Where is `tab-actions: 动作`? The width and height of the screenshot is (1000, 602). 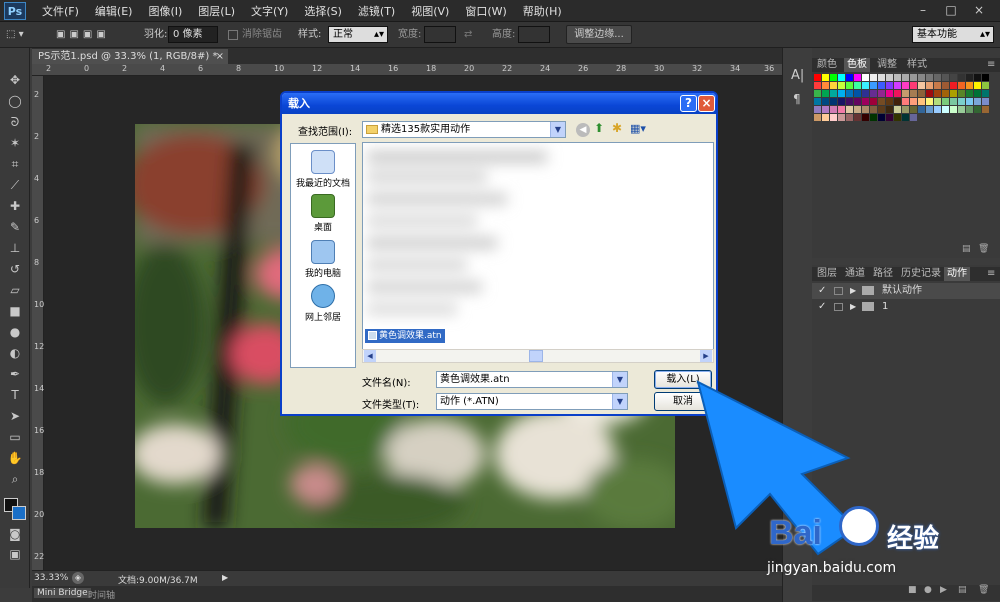
tab-actions: 动作 is located at coordinates (957, 274).